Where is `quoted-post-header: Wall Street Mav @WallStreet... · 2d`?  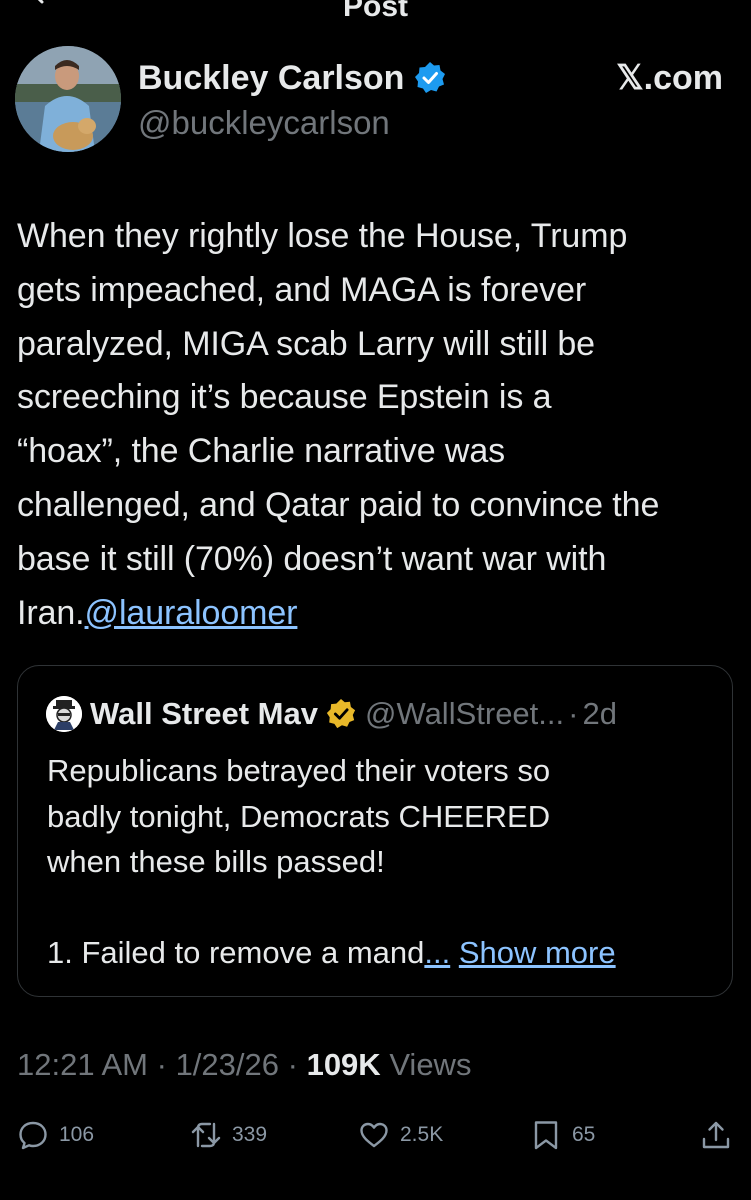 quoted-post-header: Wall Street Mav @WallStreet... · 2d is located at coordinates (331, 714).